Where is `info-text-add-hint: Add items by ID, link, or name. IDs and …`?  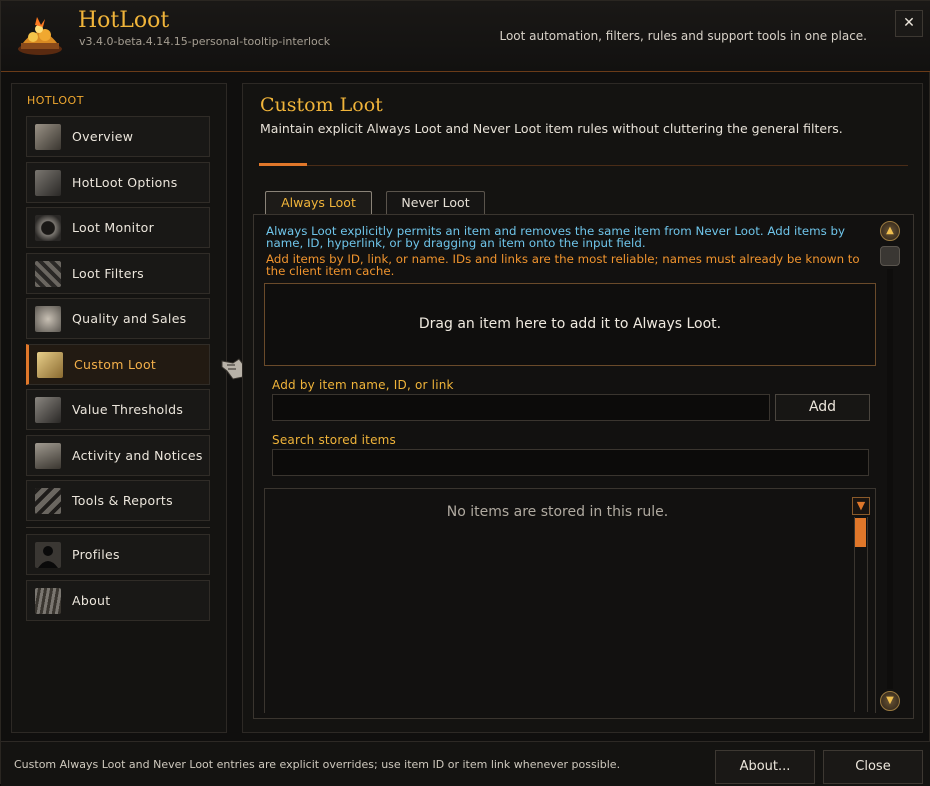
info-text-add-hint: Add items by ID, link, or name. IDs and … is located at coordinates (563, 265).